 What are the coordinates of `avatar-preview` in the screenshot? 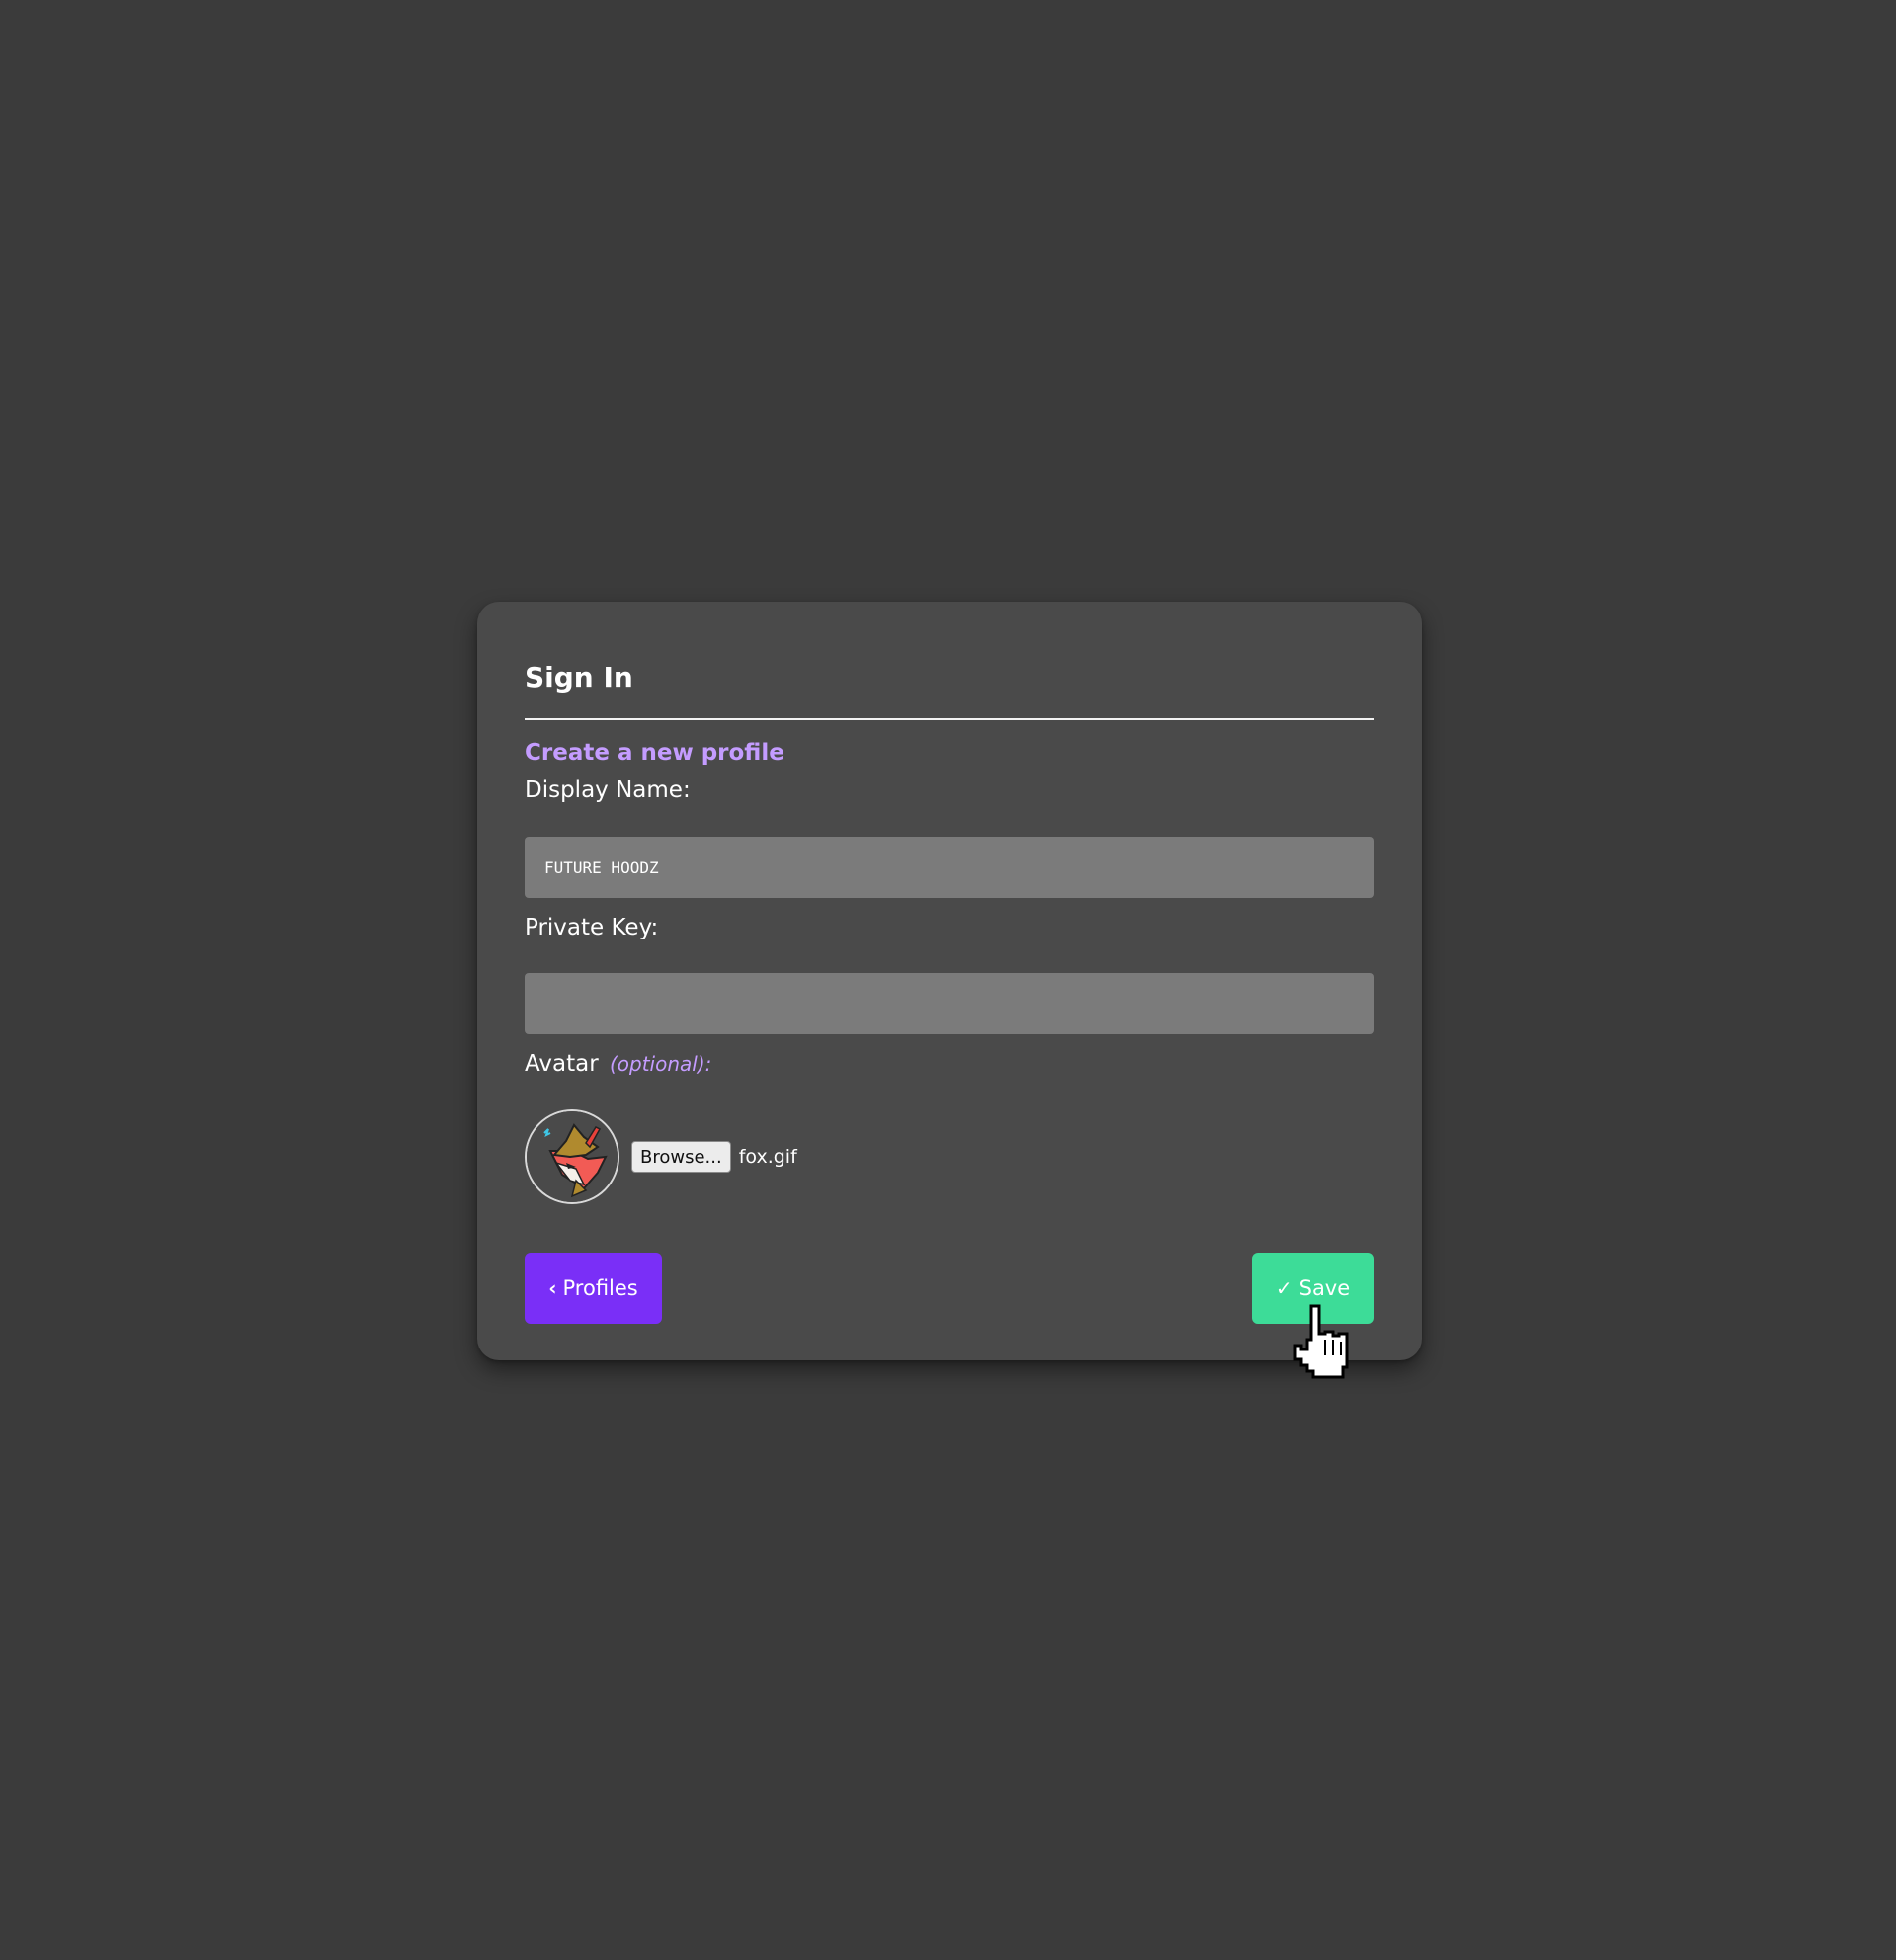 It's located at (572, 1156).